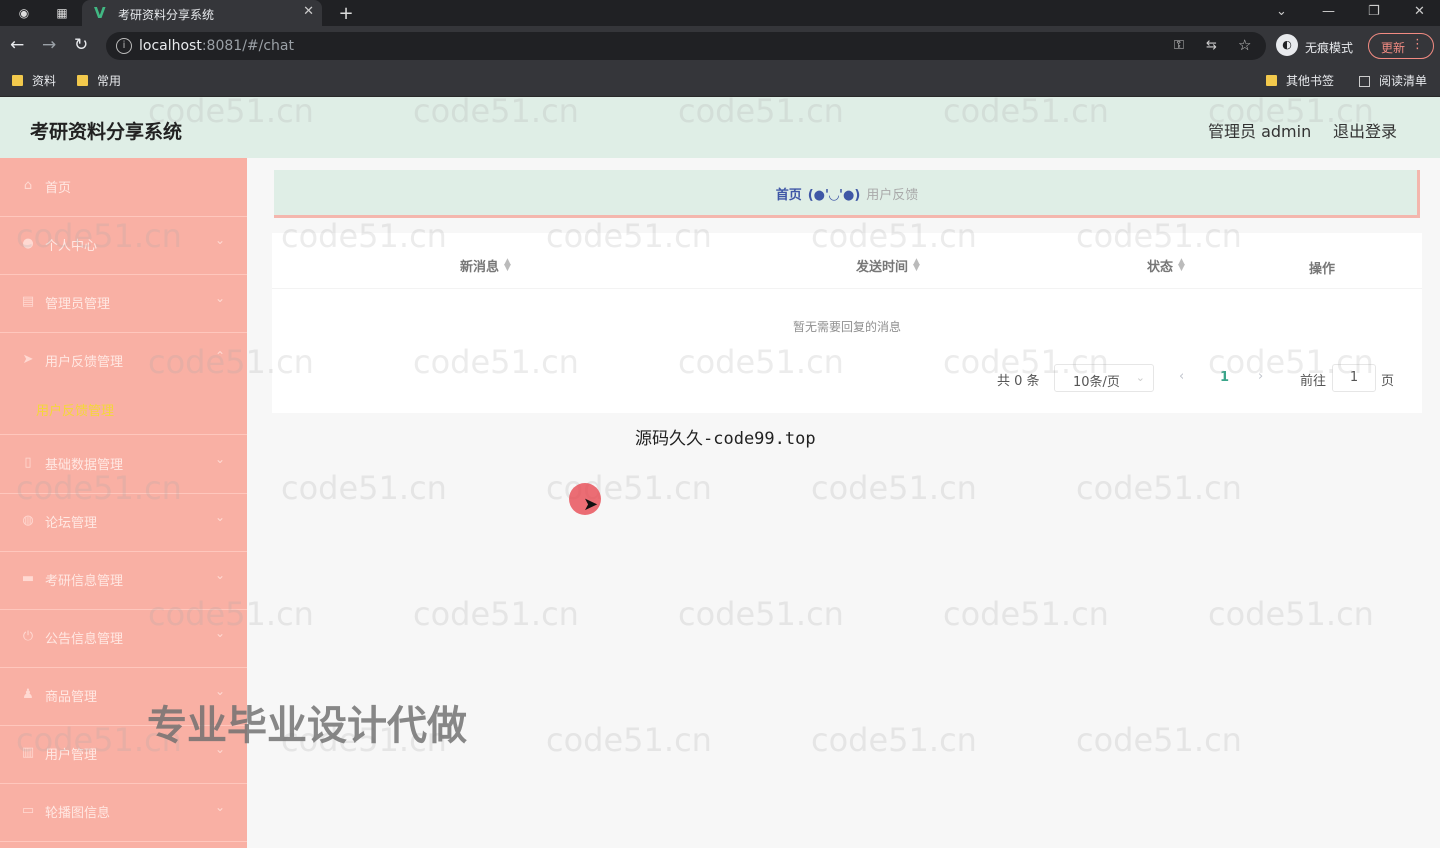  I want to click on page-number: 1, so click(1224, 377).